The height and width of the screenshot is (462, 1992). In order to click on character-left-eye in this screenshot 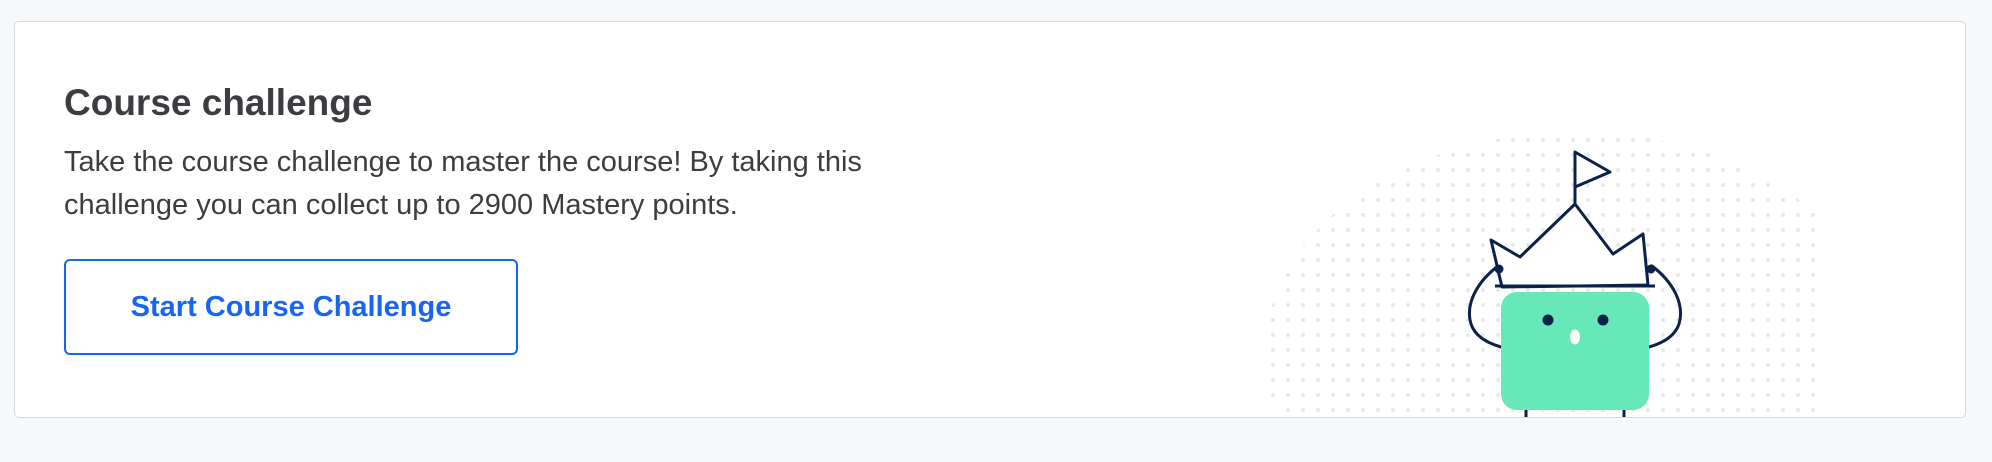, I will do `click(1548, 320)`.